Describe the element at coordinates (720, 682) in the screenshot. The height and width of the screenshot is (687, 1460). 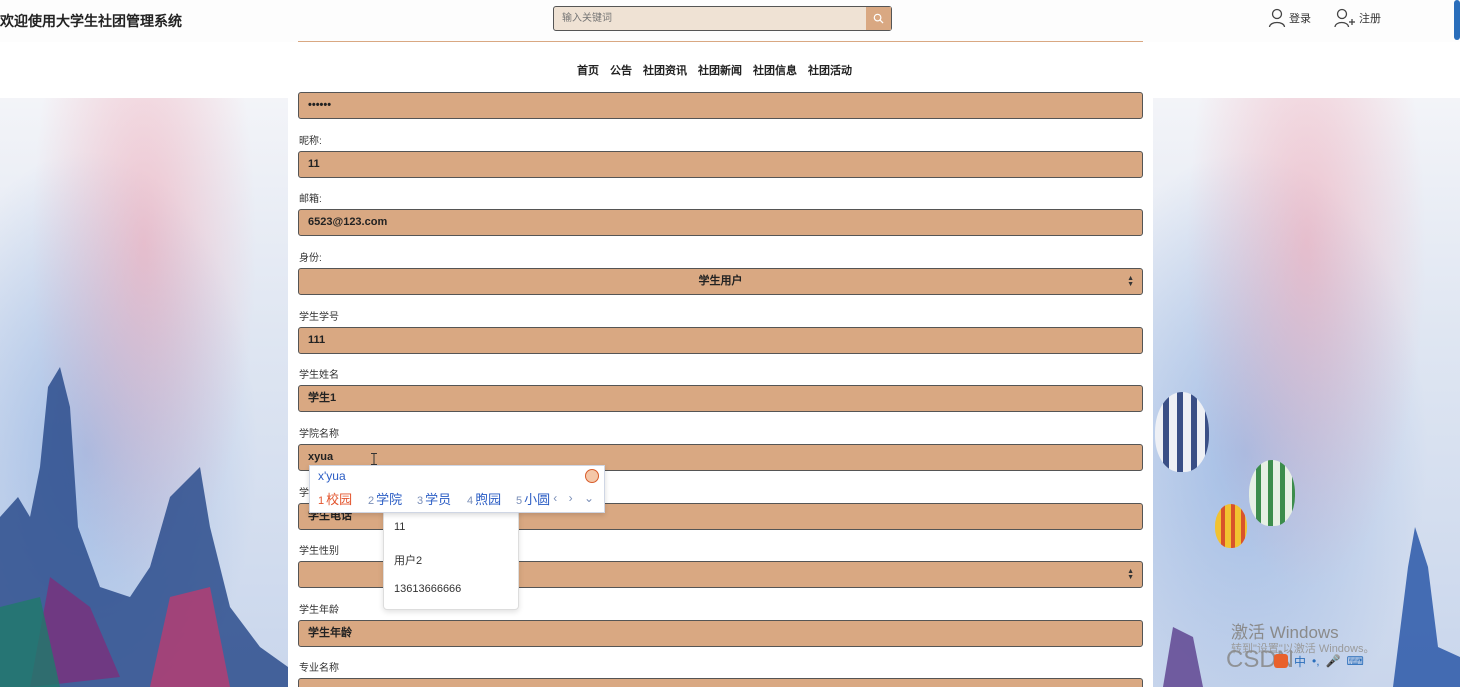
I see `major-field` at that location.